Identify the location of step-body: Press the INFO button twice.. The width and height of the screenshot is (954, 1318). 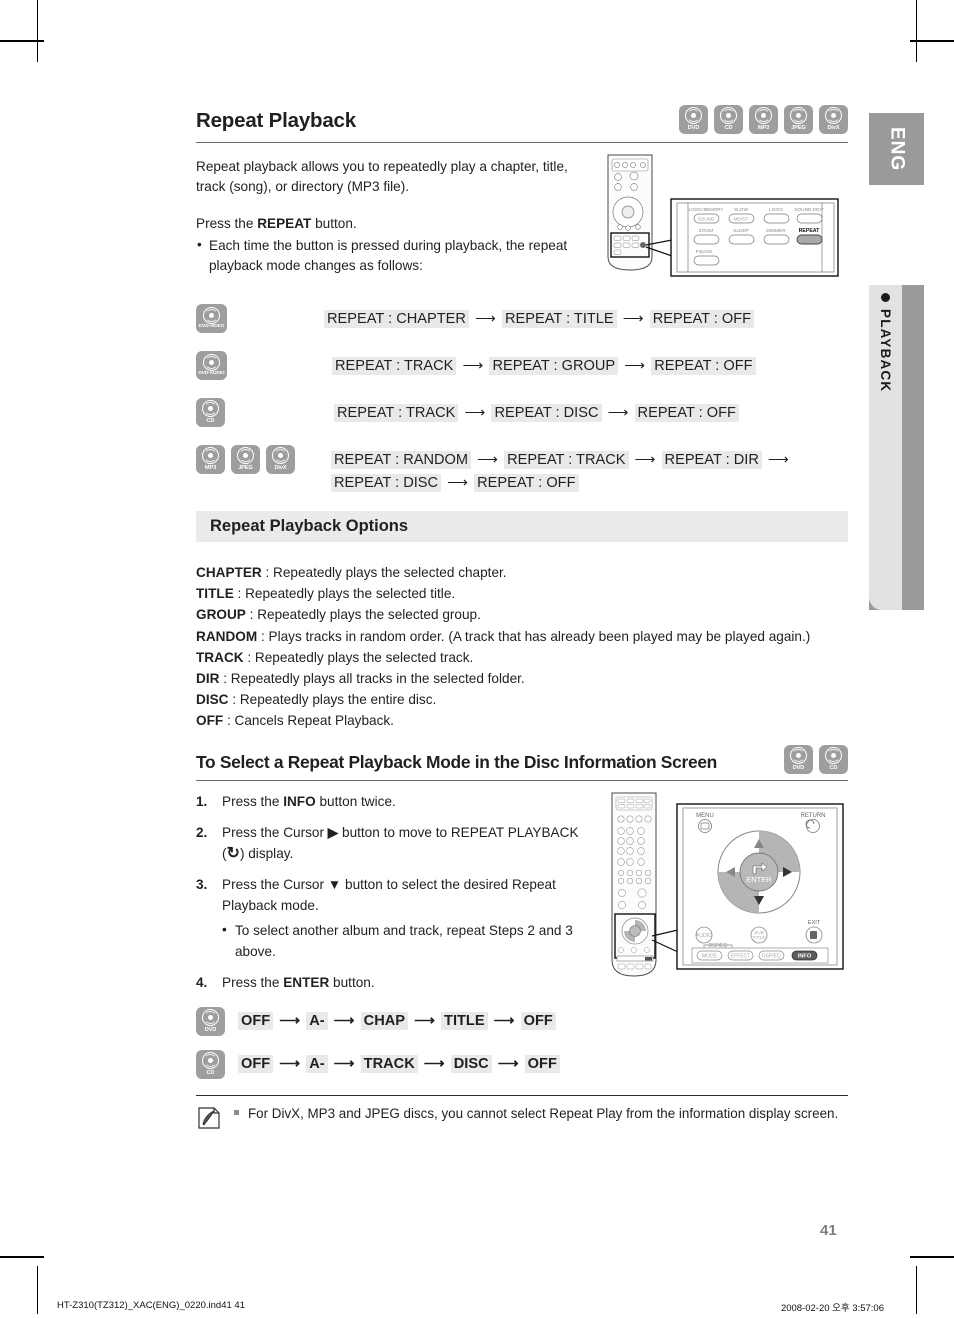
(409, 802).